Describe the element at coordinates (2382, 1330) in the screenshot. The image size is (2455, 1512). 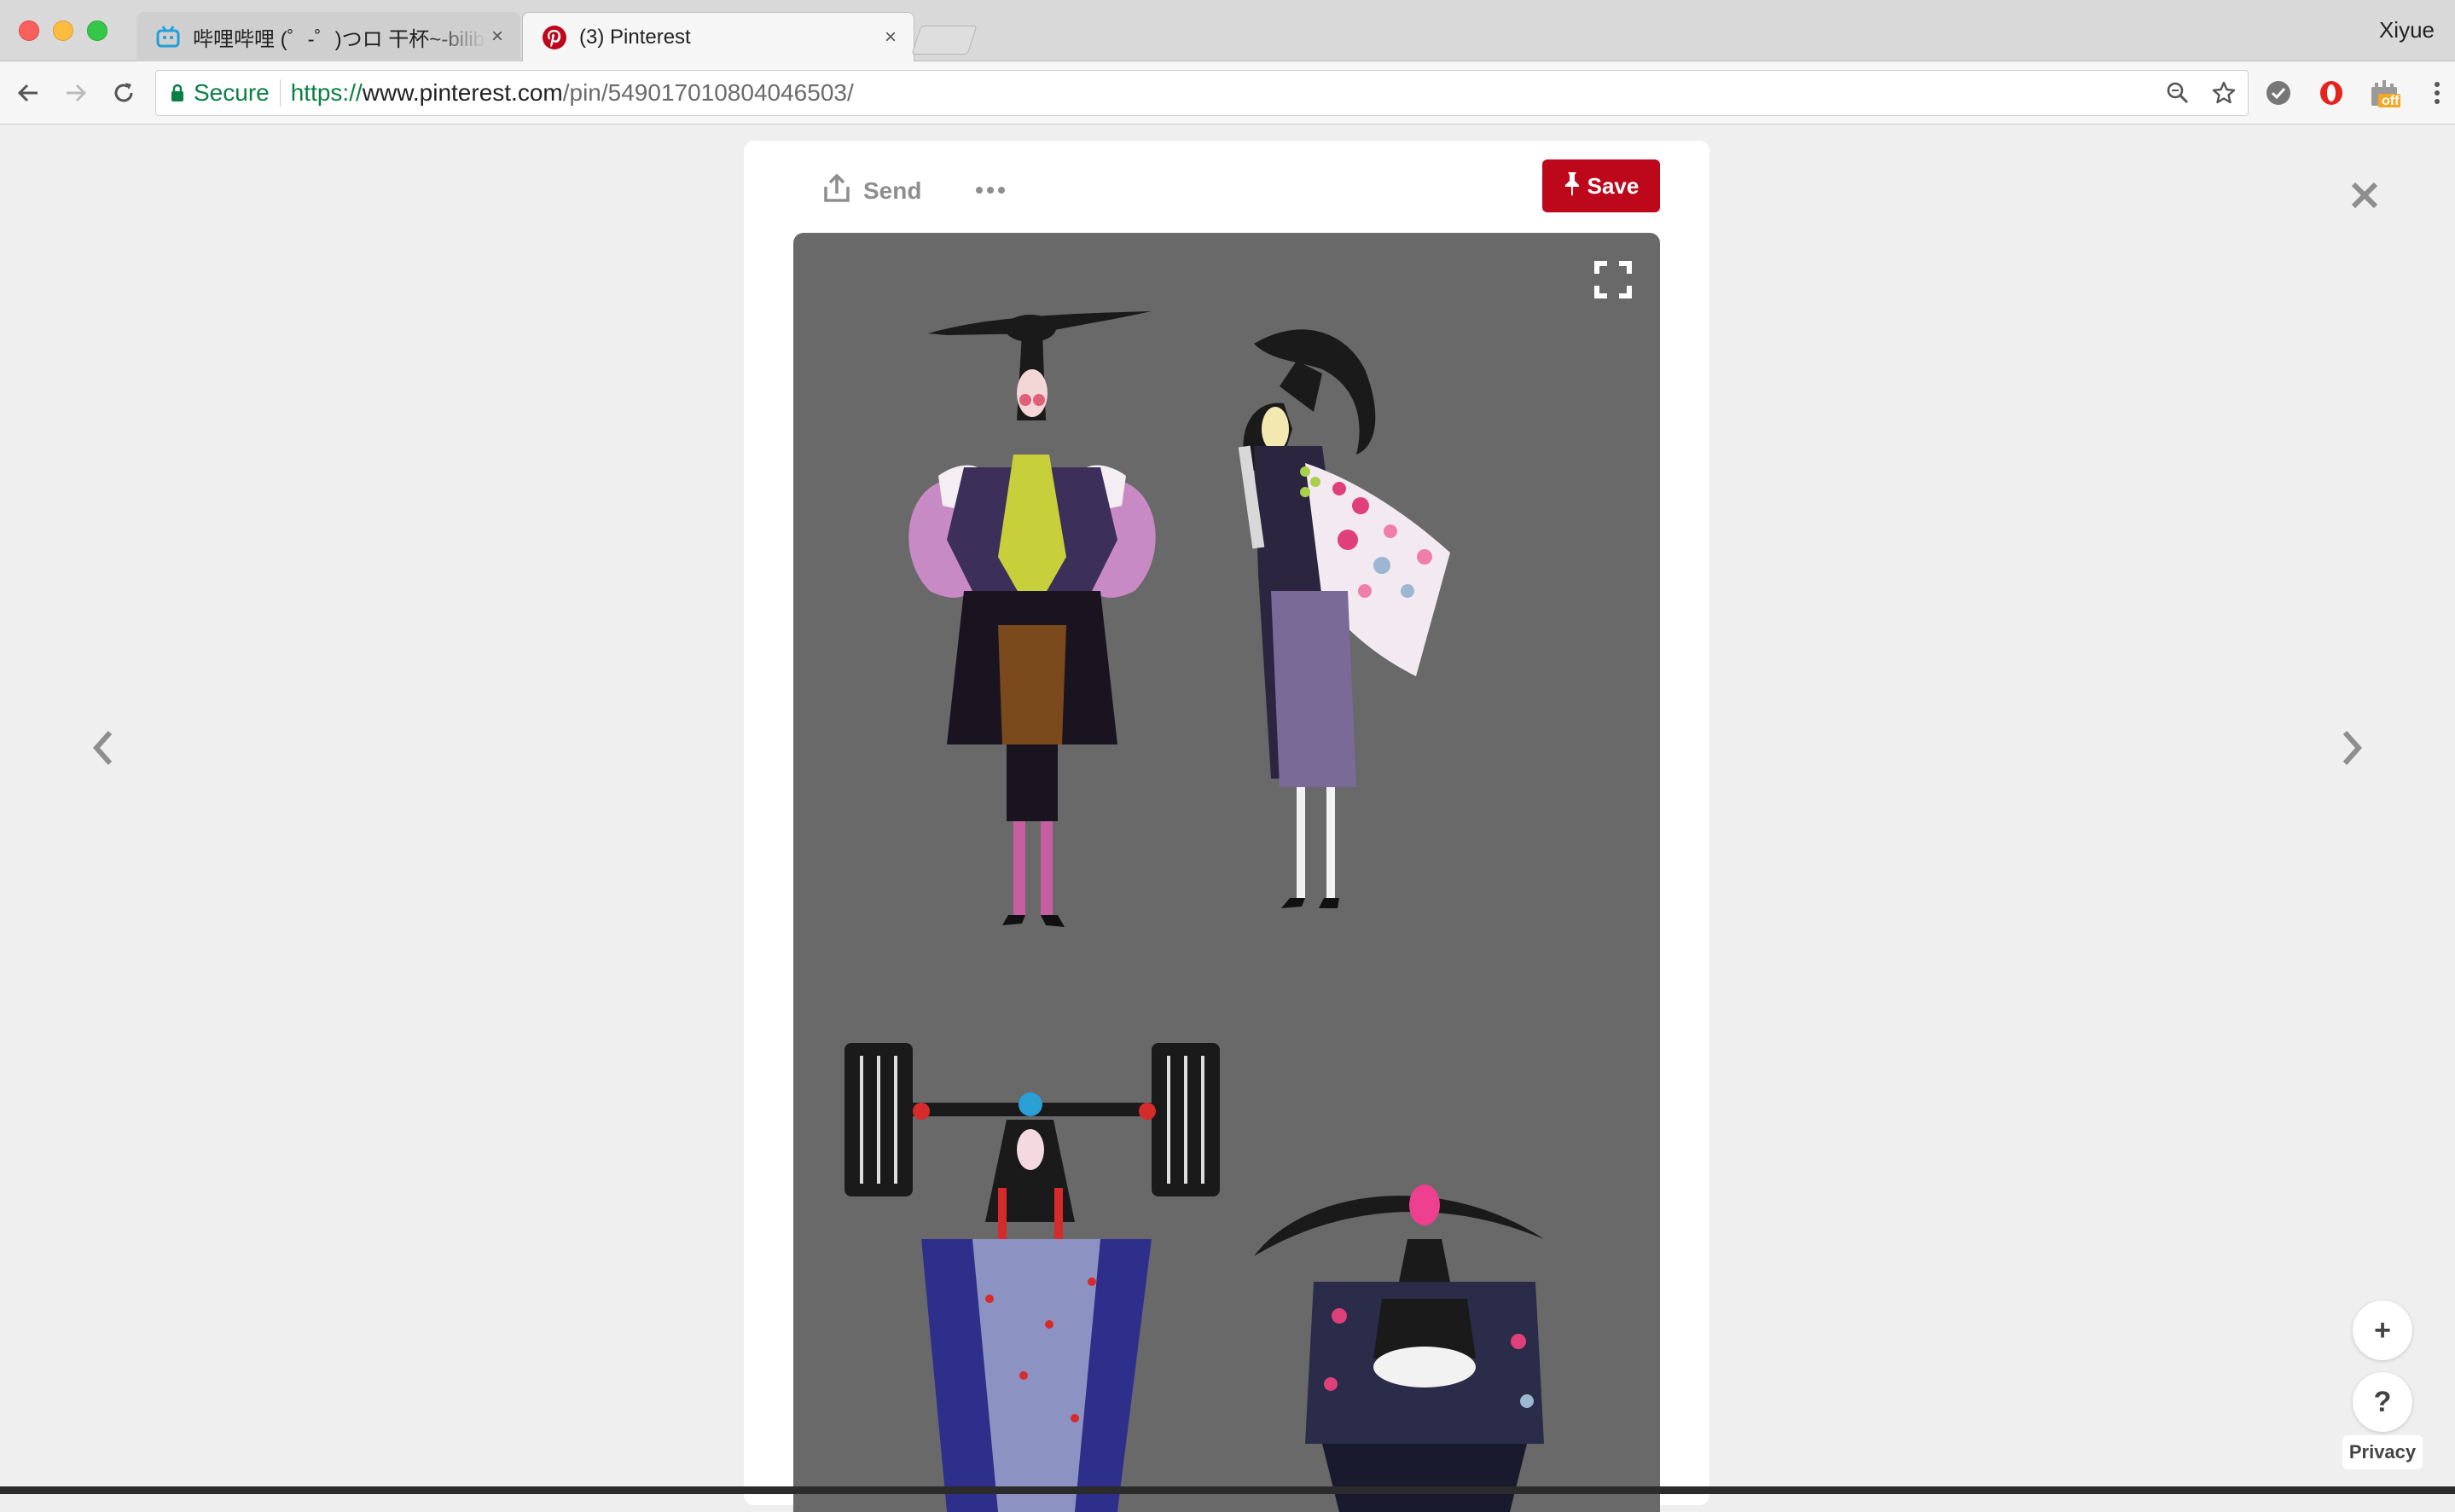
I see `add-button: +` at that location.